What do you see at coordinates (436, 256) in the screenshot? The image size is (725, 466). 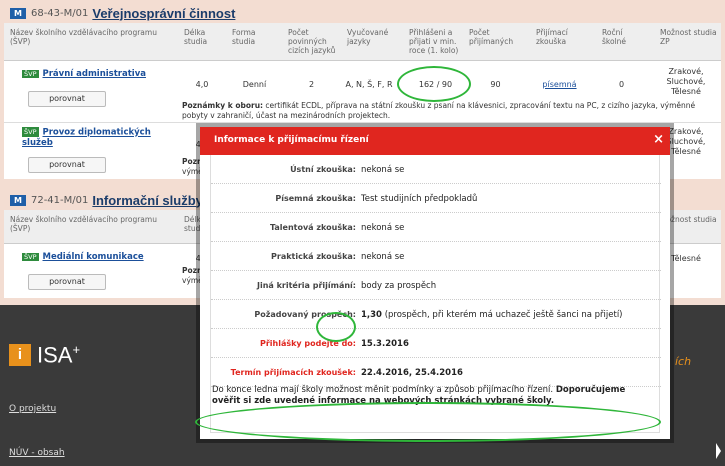 I see `info-row: Praktická zkouška: nekoná se` at bounding box center [436, 256].